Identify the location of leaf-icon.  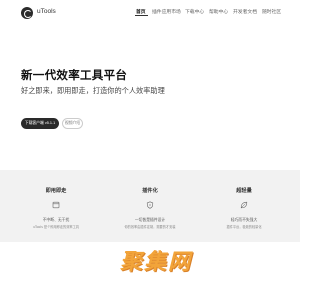
(244, 205).